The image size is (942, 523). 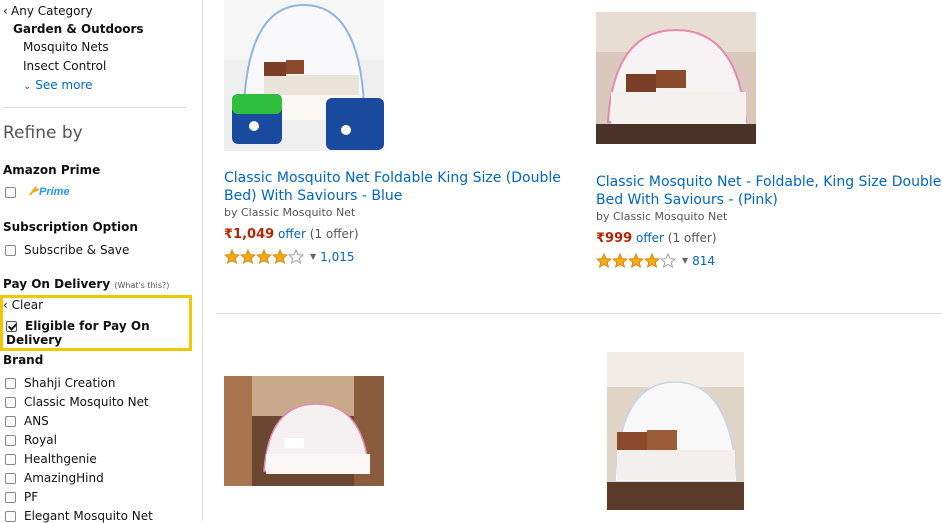 I want to click on category-mosquito-nets: Mosquito Nets, so click(x=66, y=47).